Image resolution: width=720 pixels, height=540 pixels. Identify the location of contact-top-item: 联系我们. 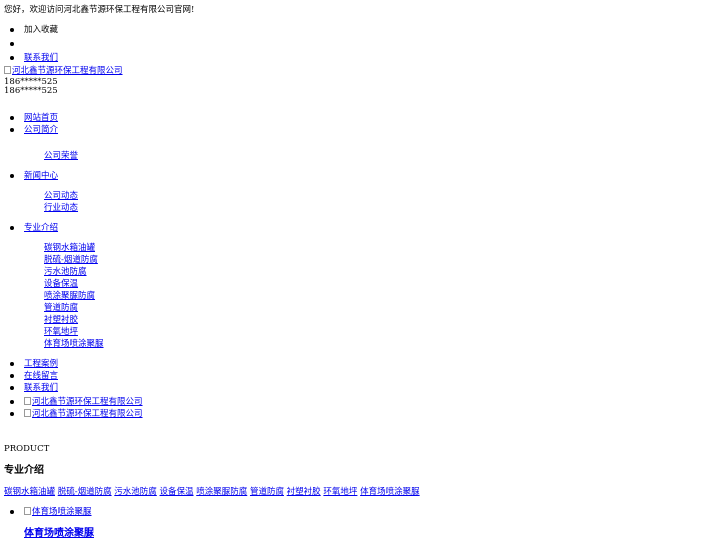
(33, 58).